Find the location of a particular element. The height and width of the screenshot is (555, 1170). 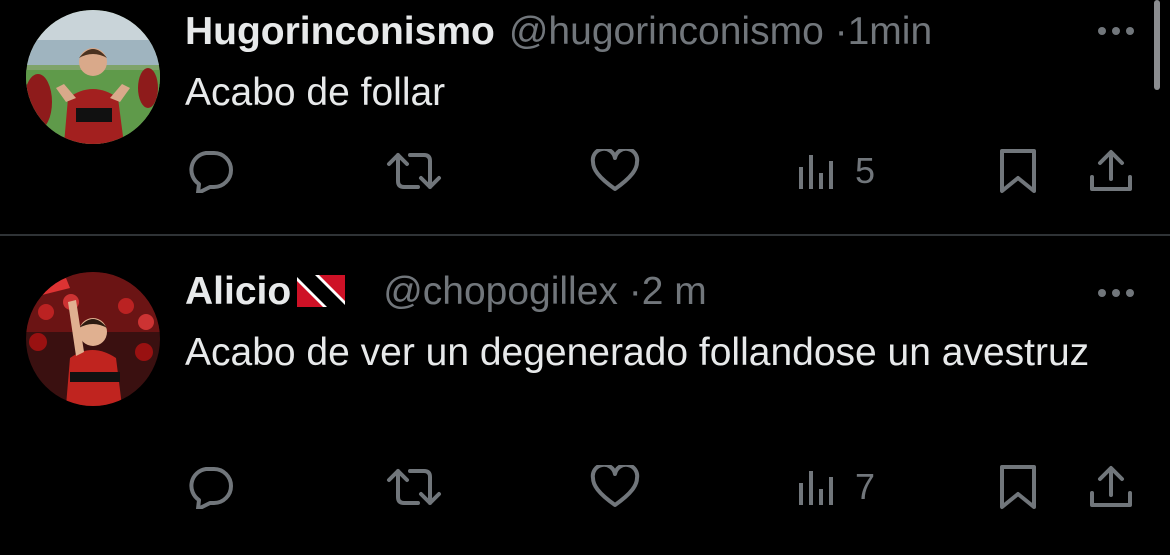

handle: @chopogillex is located at coordinates (500, 291).